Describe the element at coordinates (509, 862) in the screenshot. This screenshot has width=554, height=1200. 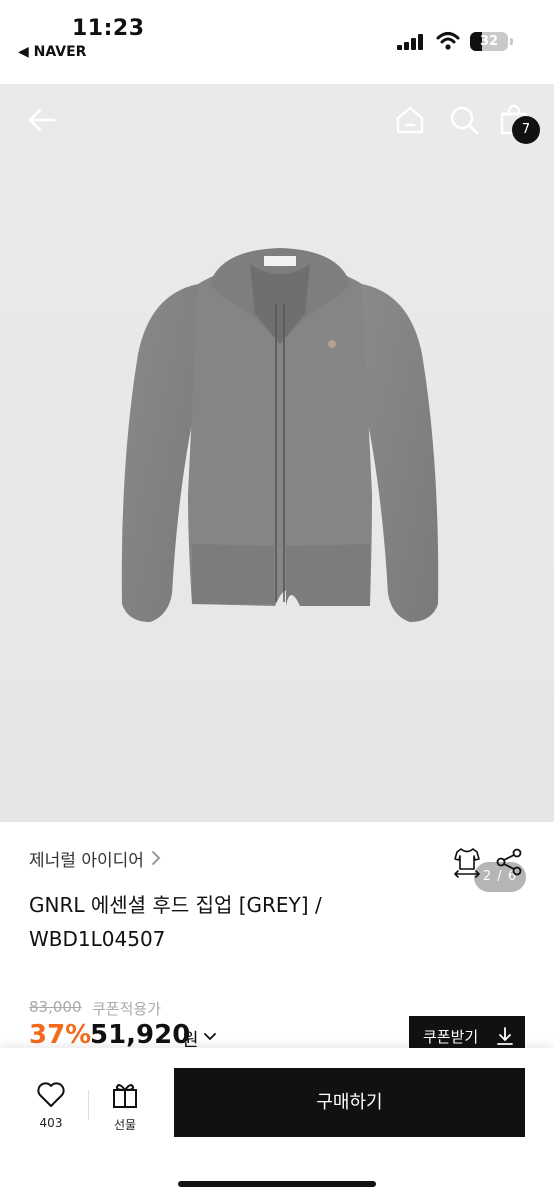
I see `share-icon` at that location.